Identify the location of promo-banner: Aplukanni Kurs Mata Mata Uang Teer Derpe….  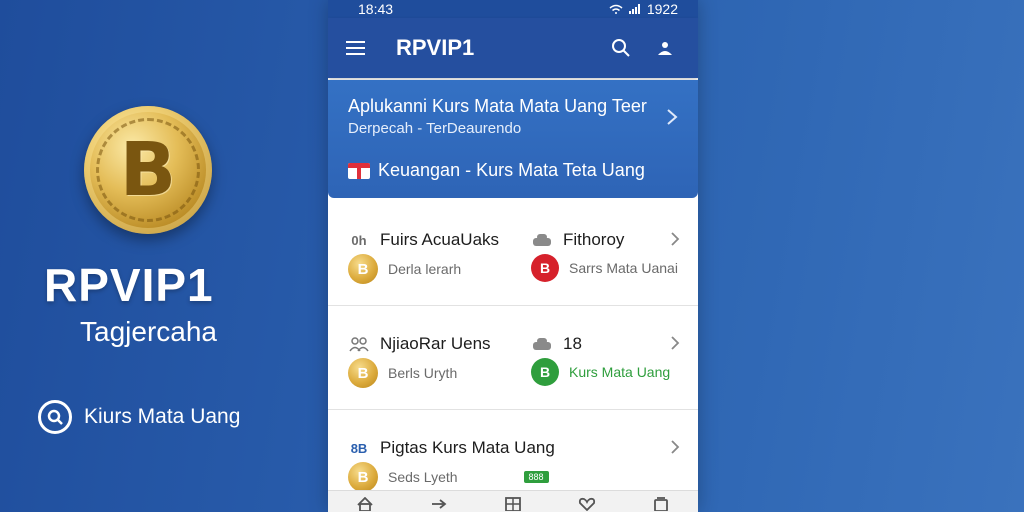
(513, 139).